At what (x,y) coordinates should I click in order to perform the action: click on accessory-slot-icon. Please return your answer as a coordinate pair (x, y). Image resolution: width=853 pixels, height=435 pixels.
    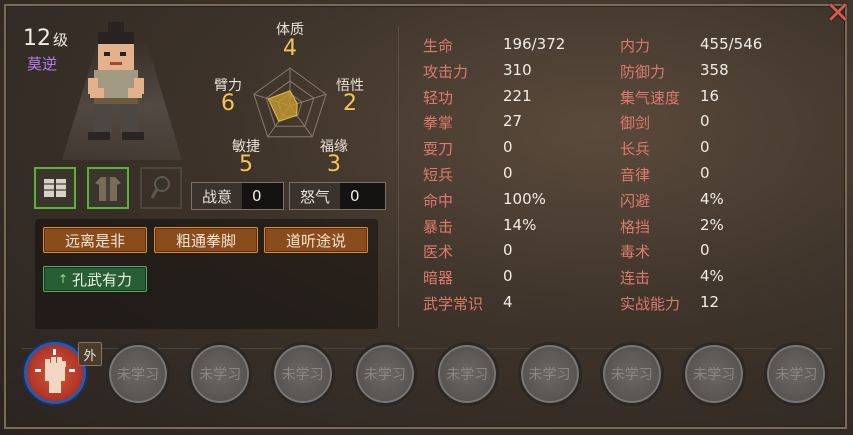
    Looking at the image, I should click on (160, 187).